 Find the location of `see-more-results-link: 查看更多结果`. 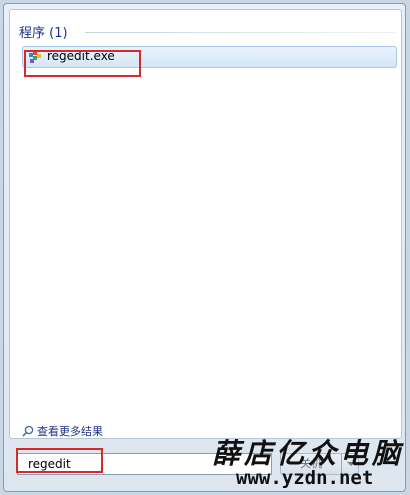

see-more-results-link: 查看更多结果 is located at coordinates (62, 431).